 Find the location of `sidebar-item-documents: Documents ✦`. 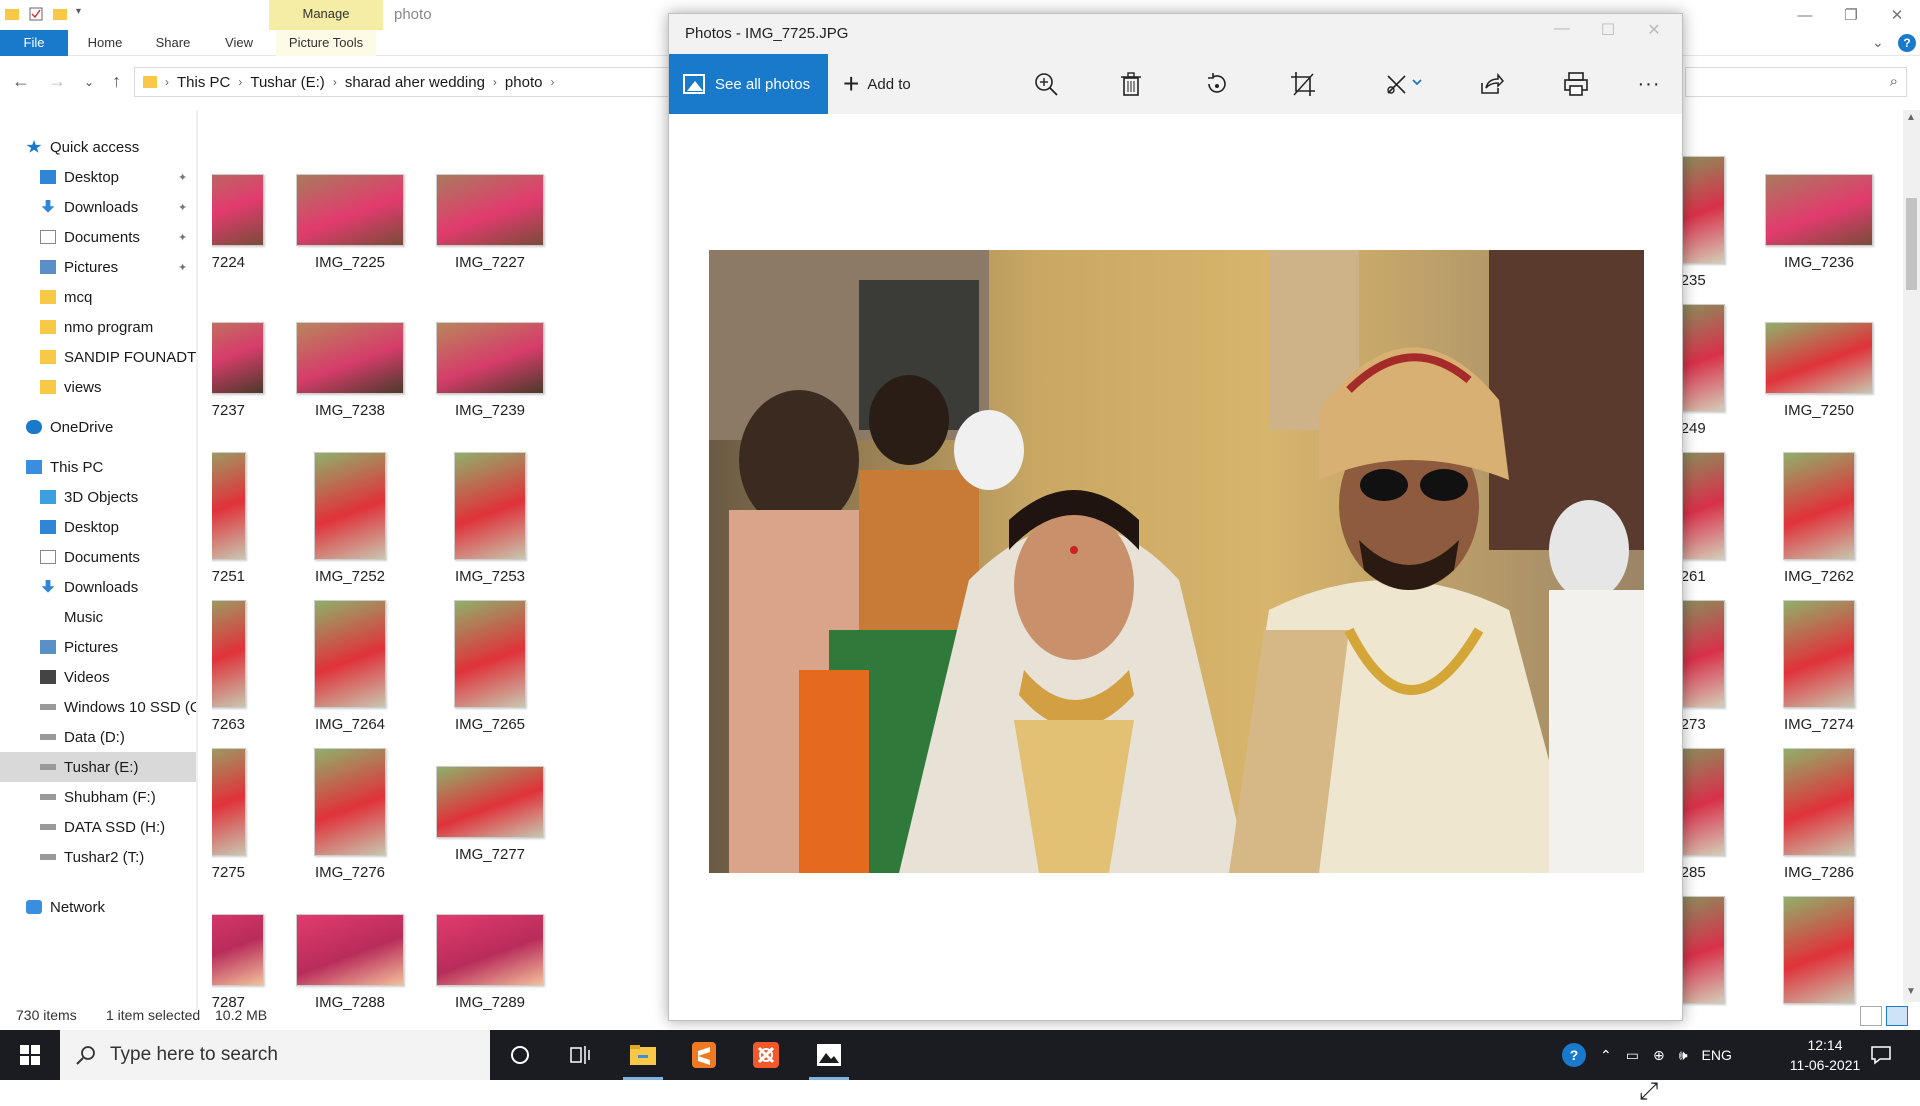

sidebar-item-documents: Documents ✦ is located at coordinates (98, 237).